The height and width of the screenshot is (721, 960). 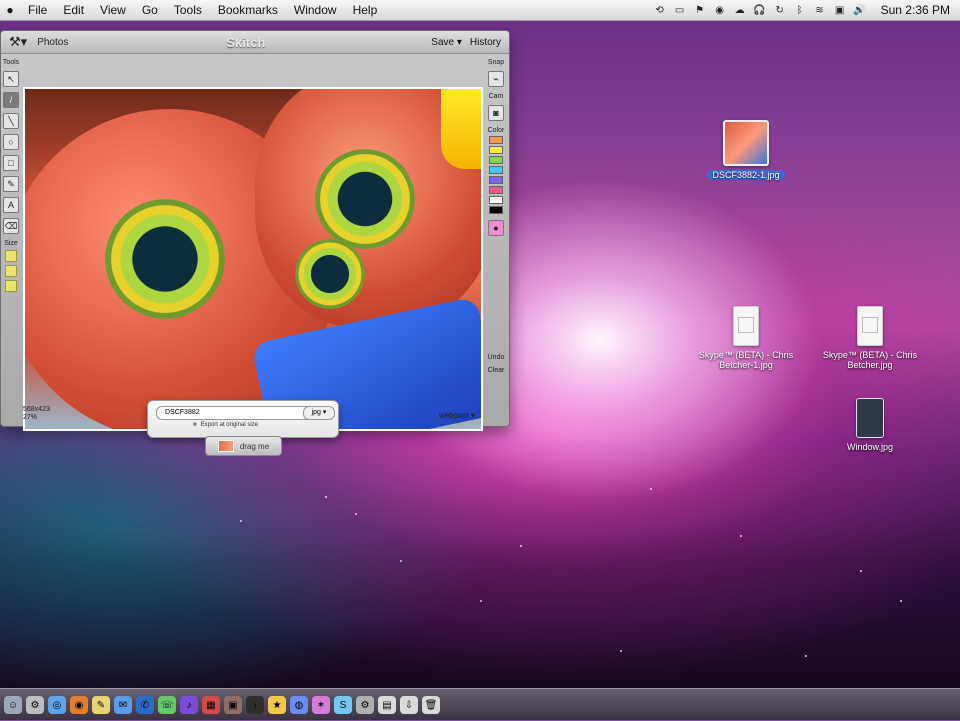 I want to click on save-button: Save ▾, so click(x=446, y=42).